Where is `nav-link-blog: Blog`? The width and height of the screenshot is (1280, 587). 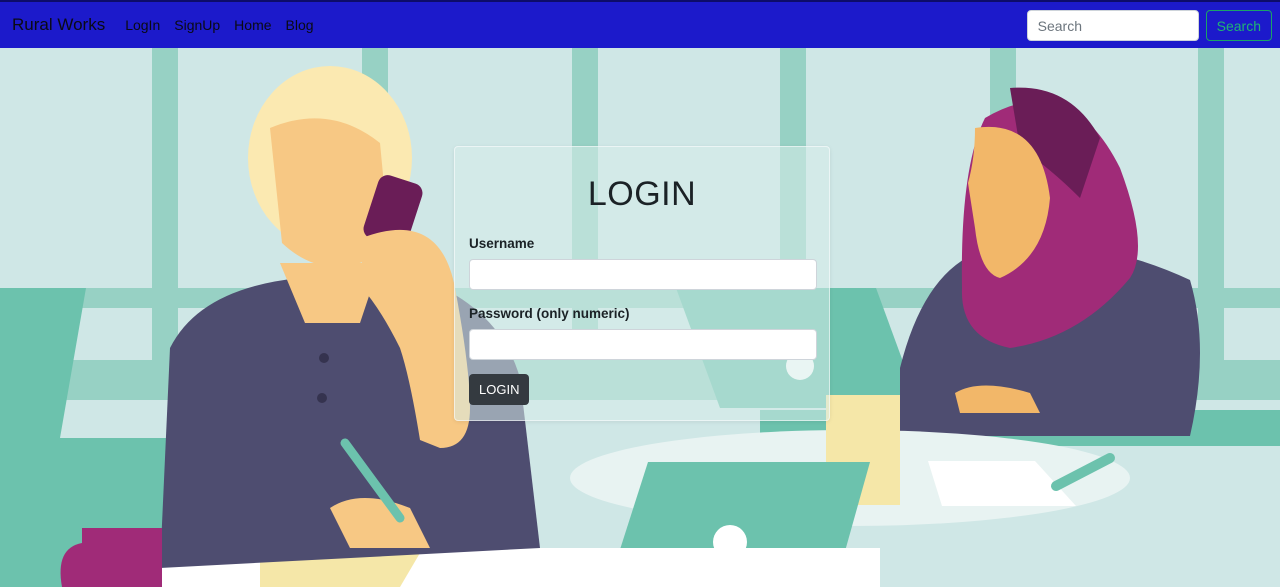 nav-link-blog: Blog is located at coordinates (300, 25).